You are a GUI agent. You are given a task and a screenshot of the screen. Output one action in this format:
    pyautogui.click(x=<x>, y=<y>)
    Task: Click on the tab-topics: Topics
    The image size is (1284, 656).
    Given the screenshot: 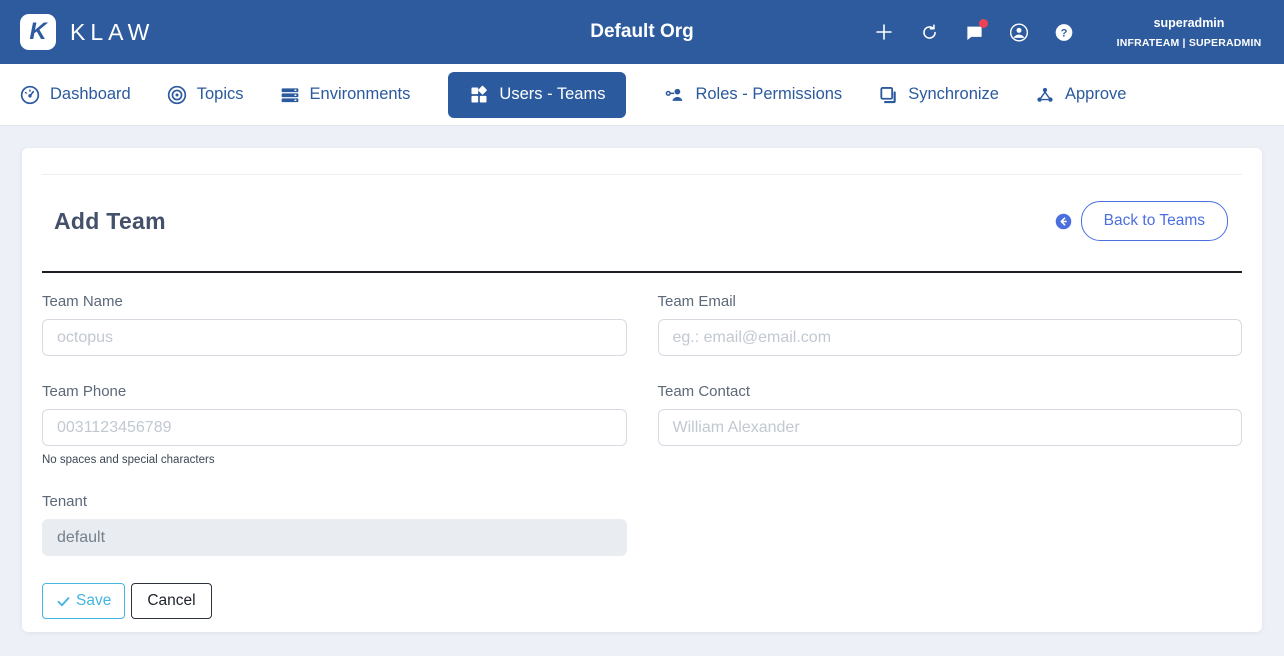 What is the action you would take?
    pyautogui.click(x=205, y=95)
    